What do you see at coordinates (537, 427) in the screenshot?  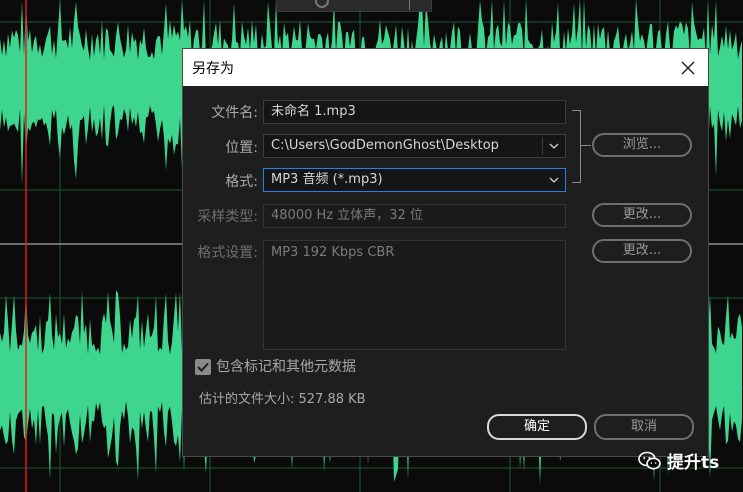 I see `ok-button: 确定` at bounding box center [537, 427].